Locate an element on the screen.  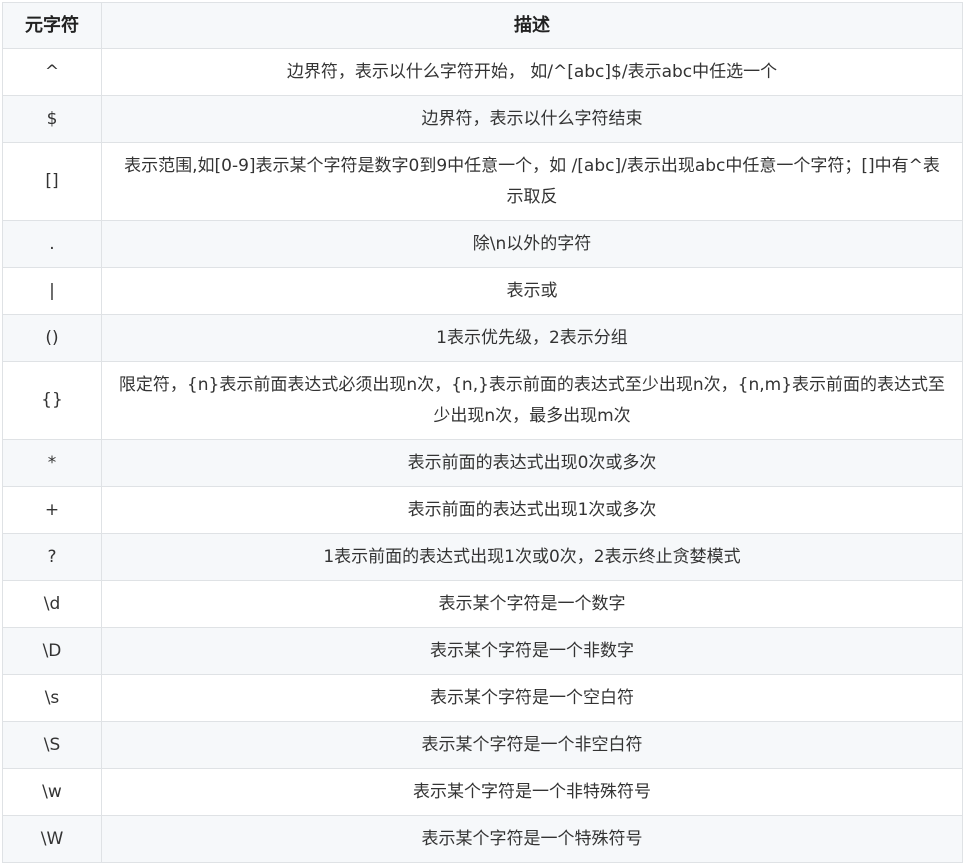
table-row: \W 表示某个字符是一个特殊符号 is located at coordinates (482, 839).